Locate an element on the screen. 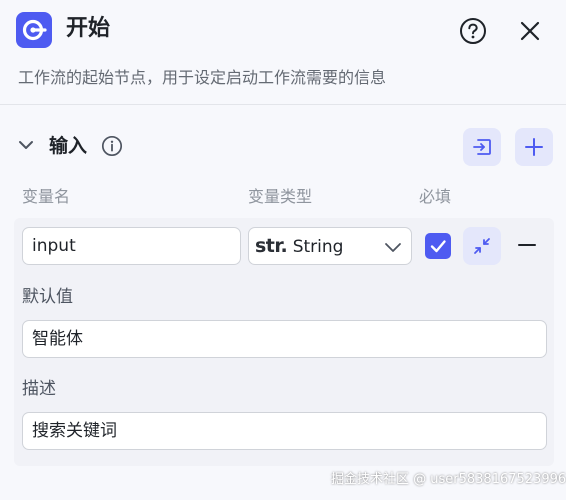 The width and height of the screenshot is (566, 500). collapse-row-button is located at coordinates (482, 246).